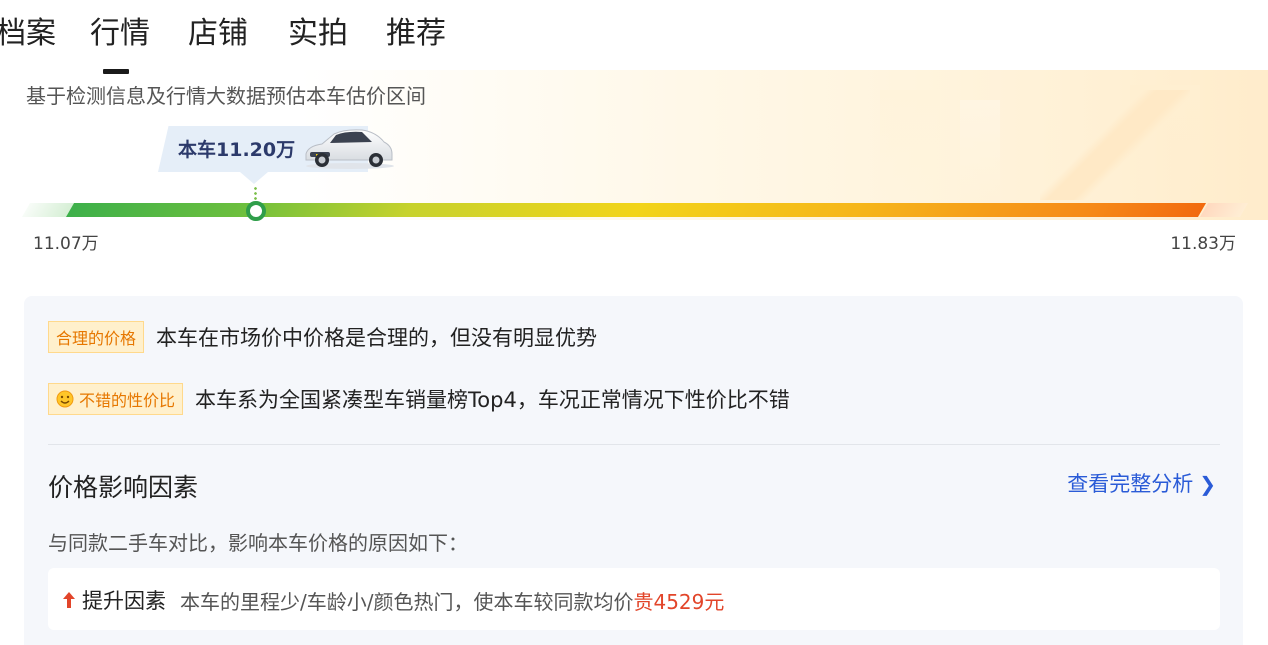 The image size is (1268, 645). What do you see at coordinates (66, 244) in the screenshot?
I see `range-min-label: 11.07万` at bounding box center [66, 244].